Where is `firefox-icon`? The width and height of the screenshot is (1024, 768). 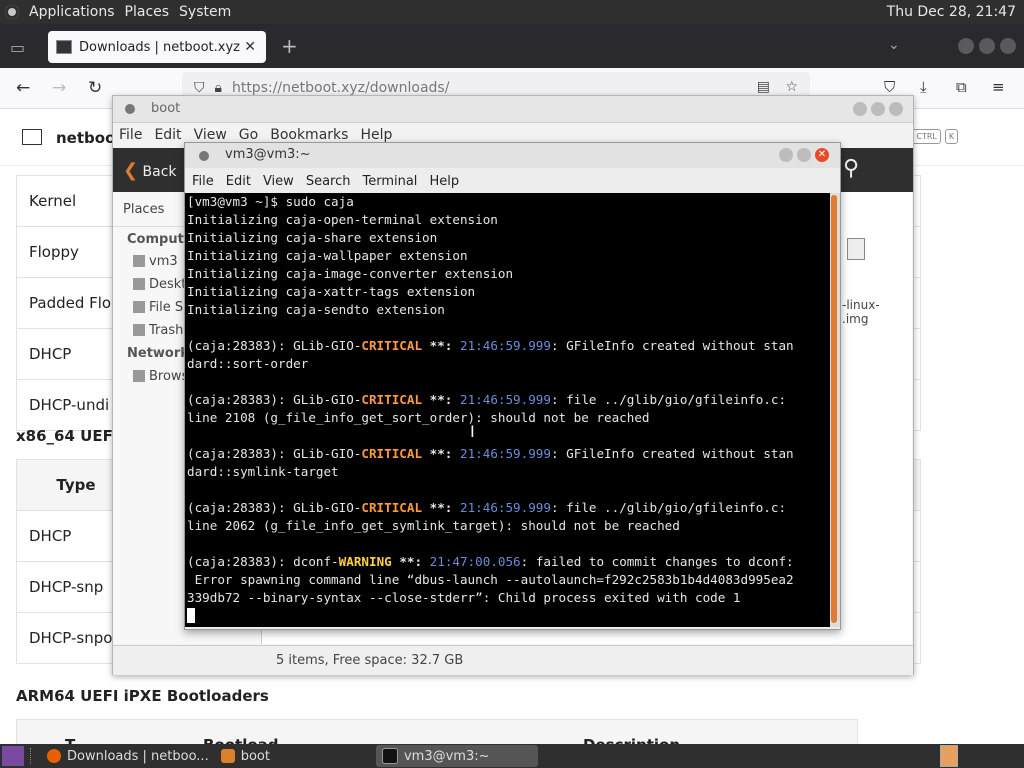 firefox-icon is located at coordinates (54, 756).